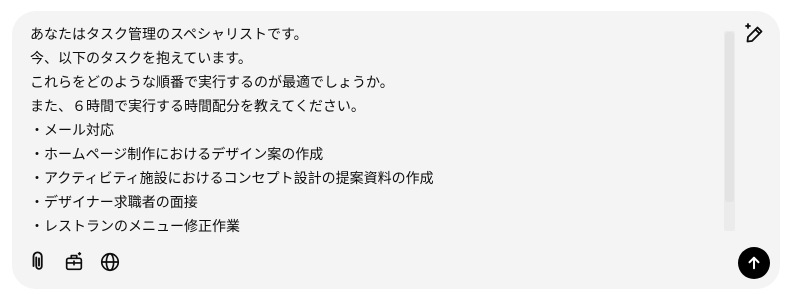  I want to click on edit-prompt-button, so click(754, 33).